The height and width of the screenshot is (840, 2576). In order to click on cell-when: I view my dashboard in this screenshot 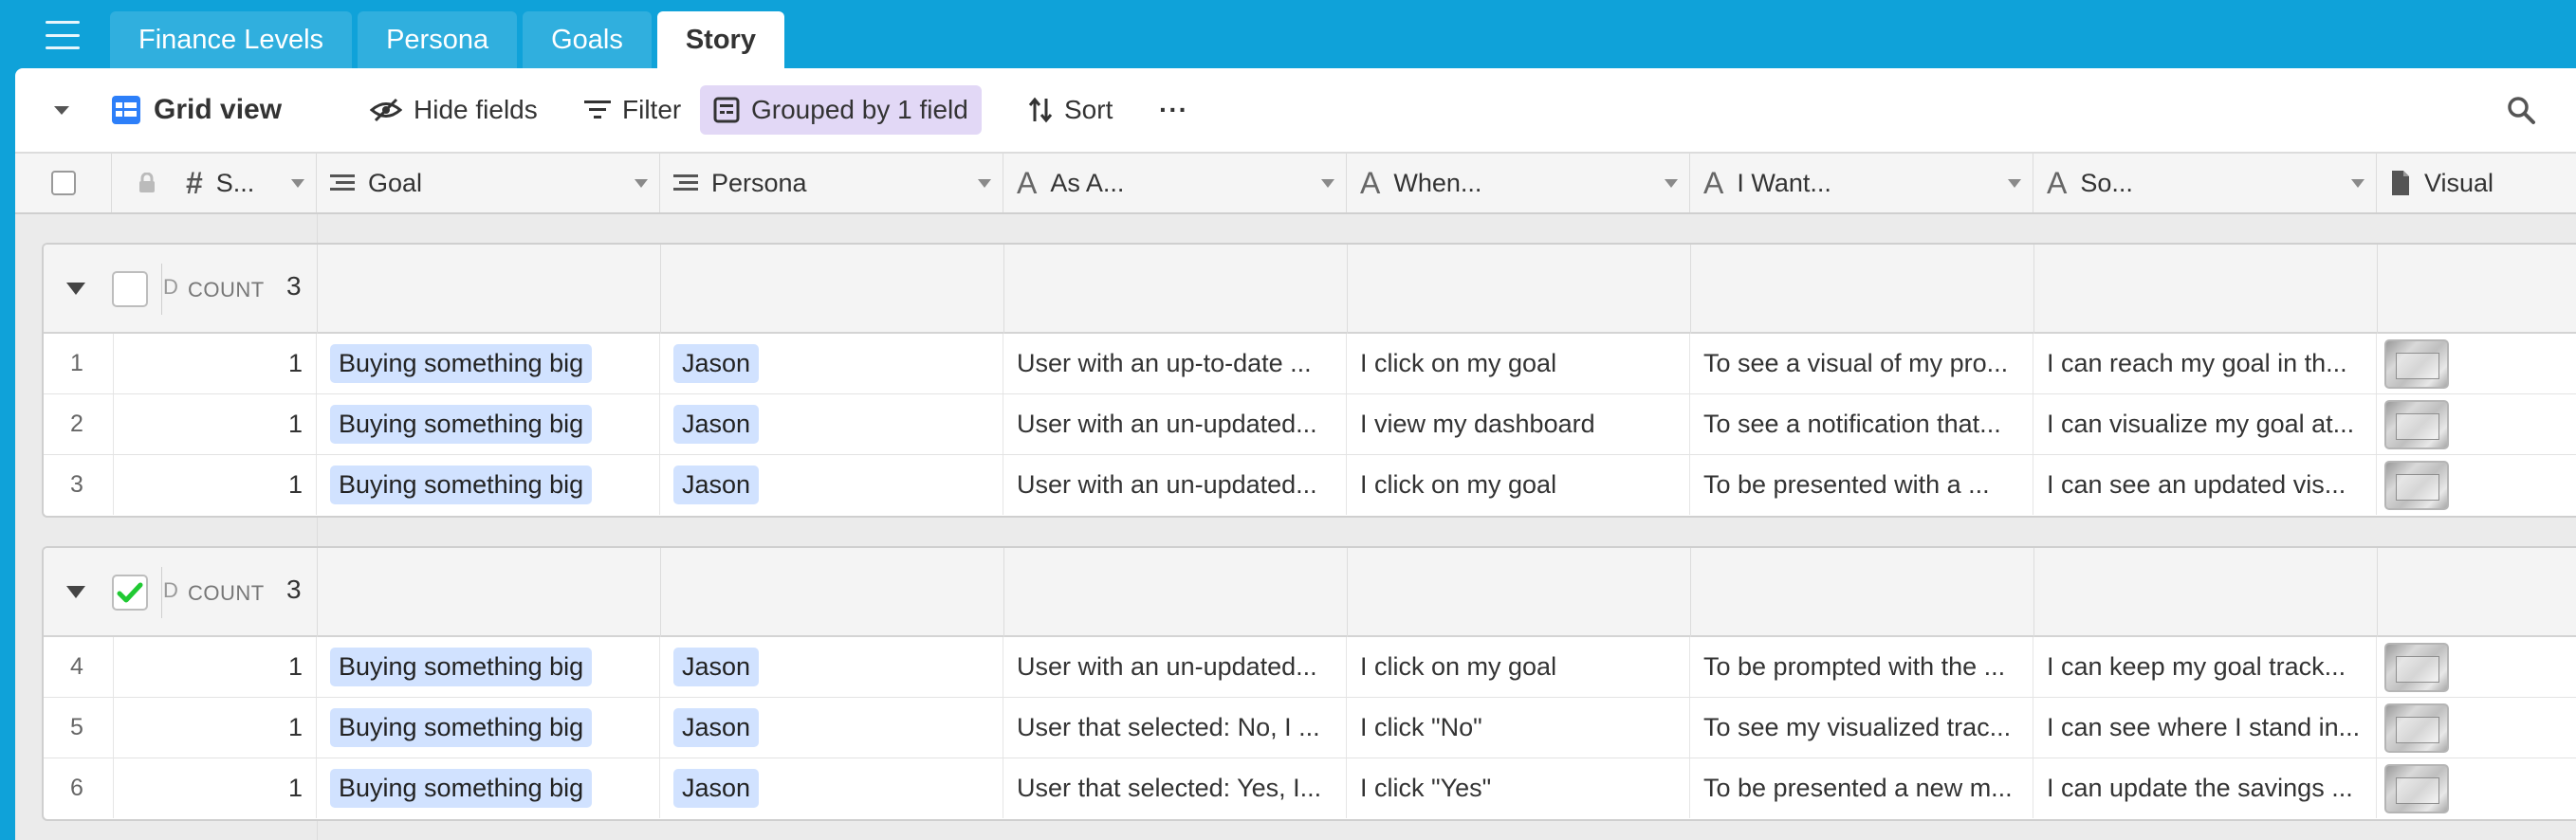, I will do `click(1518, 424)`.